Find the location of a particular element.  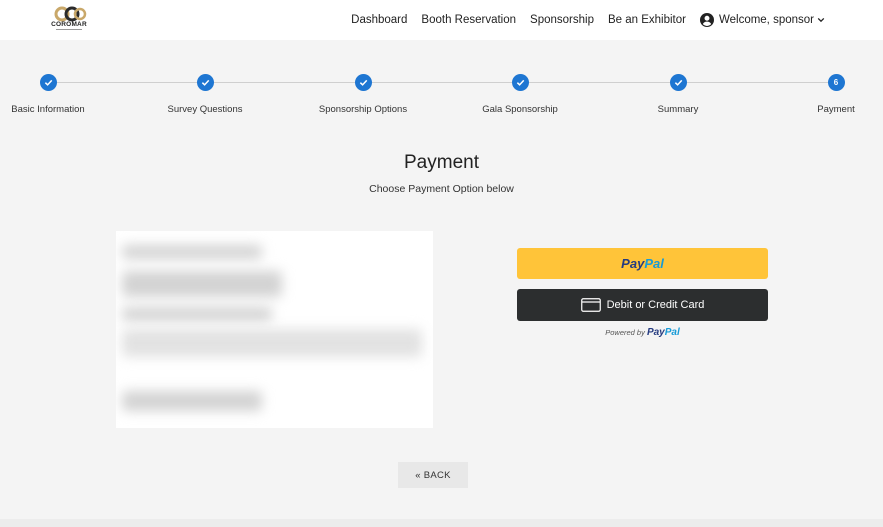

paypal-button: Pay Pal is located at coordinates (642, 263).